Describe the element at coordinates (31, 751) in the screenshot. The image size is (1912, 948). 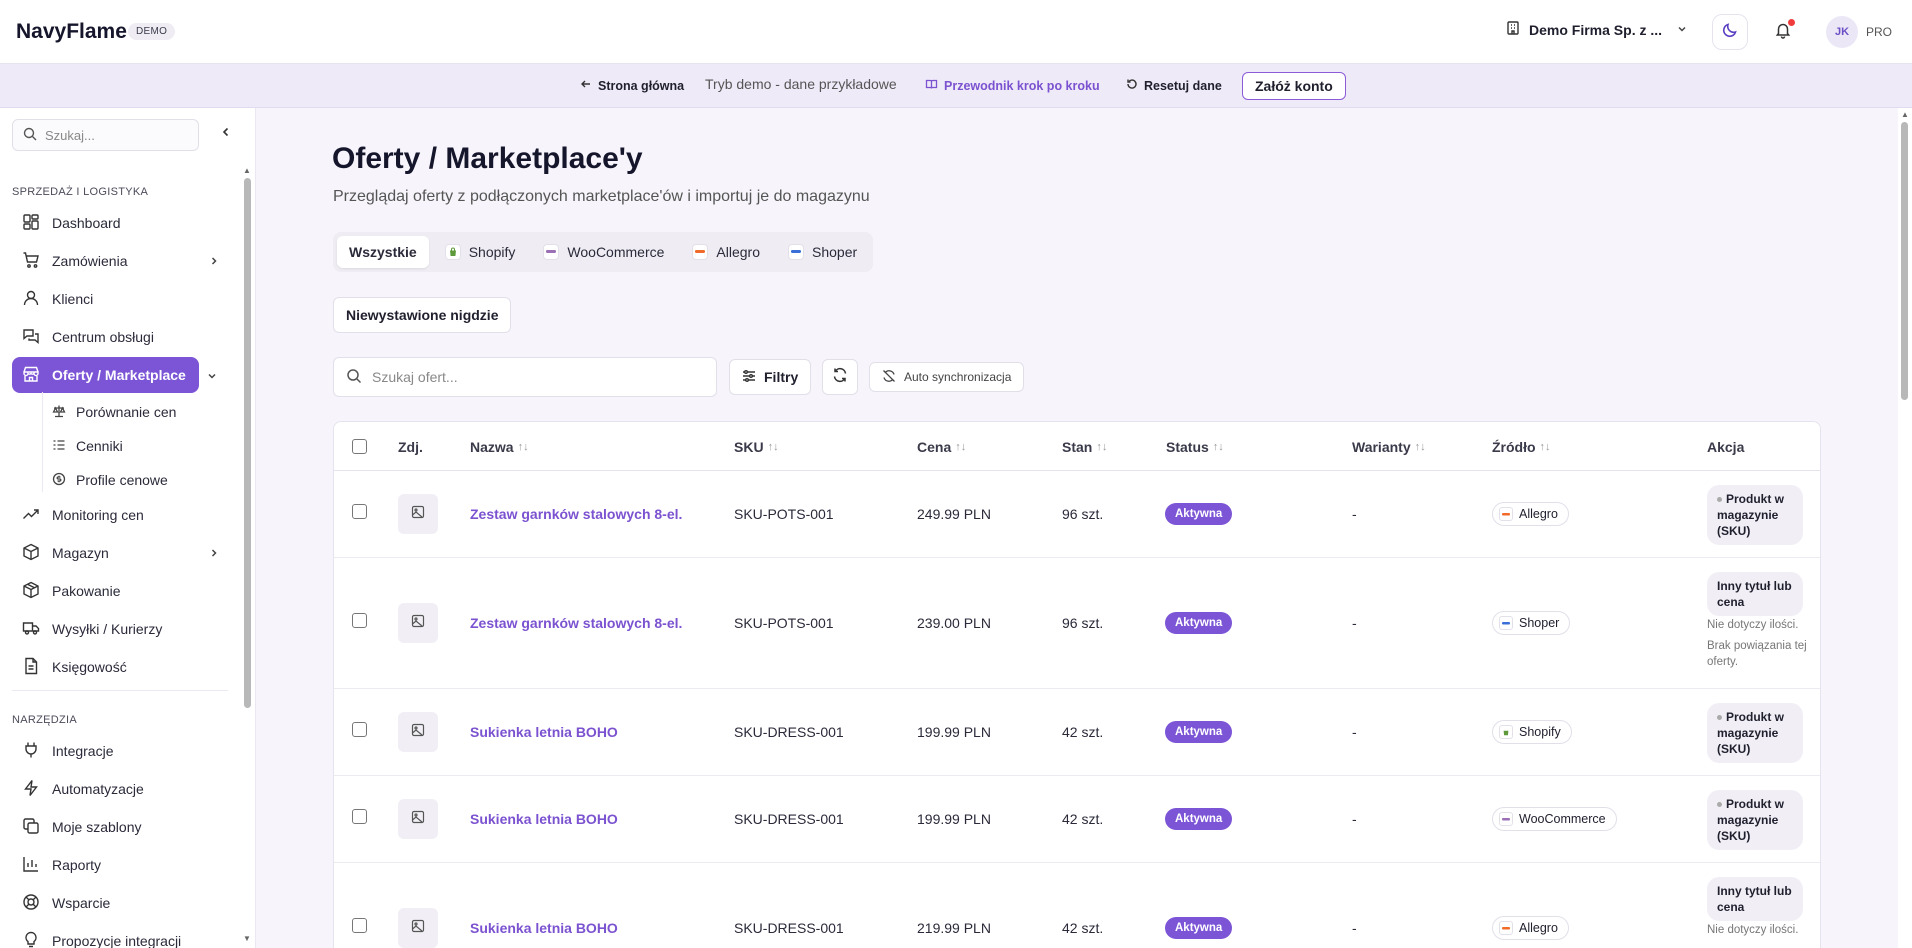
I see `plug-icon` at that location.